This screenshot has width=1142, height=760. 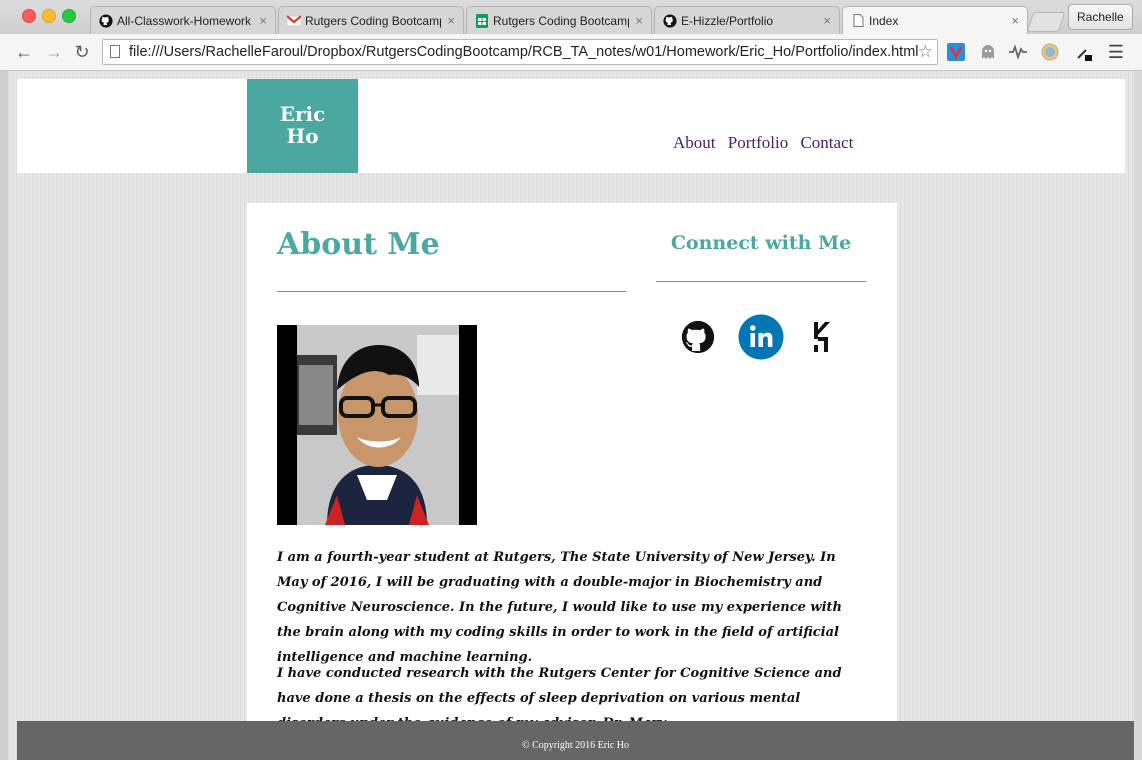 I want to click on profile-photo-image, so click(x=378, y=425).